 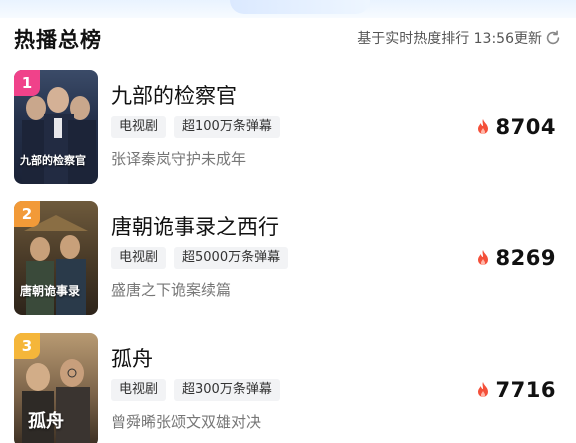 I want to click on rank-badge: 1, so click(x=27, y=83).